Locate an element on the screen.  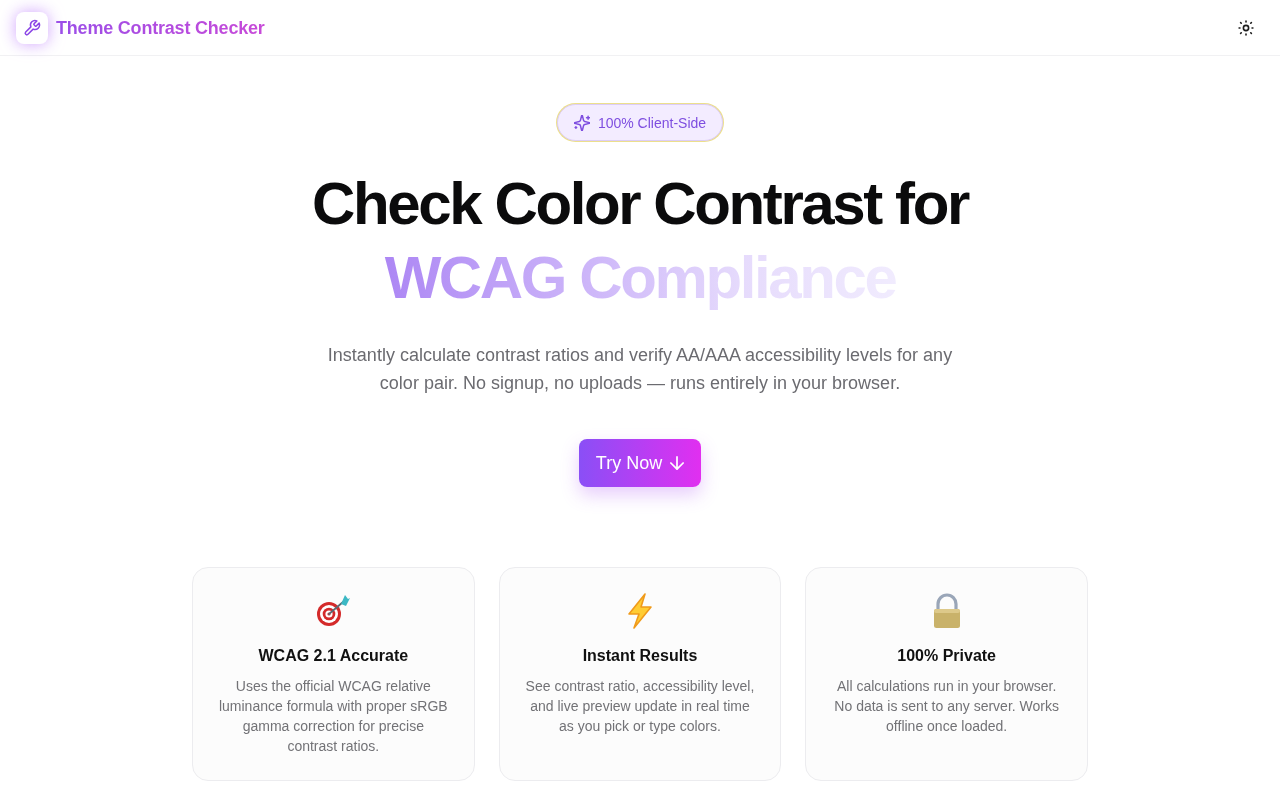
try-now-button: Try Now is located at coordinates (640, 463).